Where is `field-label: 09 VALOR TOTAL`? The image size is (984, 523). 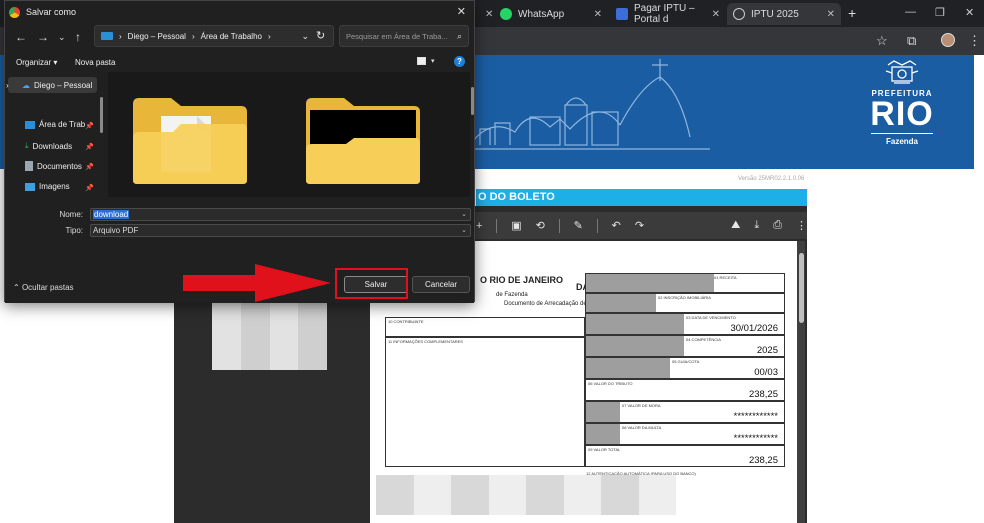
field-label: 09 VALOR TOTAL is located at coordinates (604, 449).